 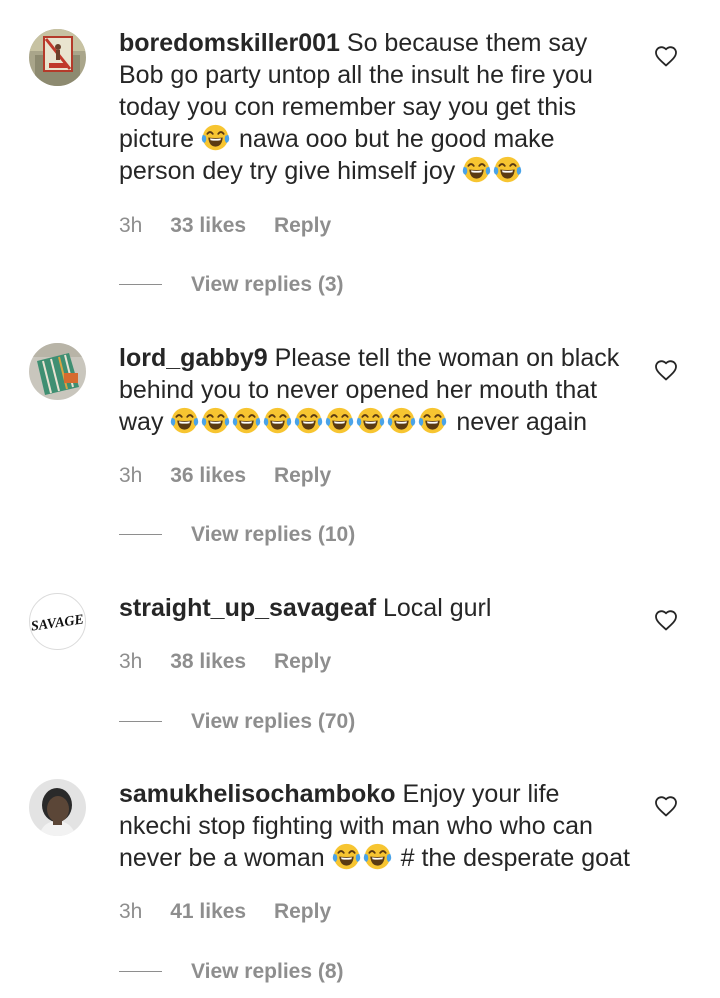 I want to click on comment-likes: 38 likes, so click(x=208, y=662).